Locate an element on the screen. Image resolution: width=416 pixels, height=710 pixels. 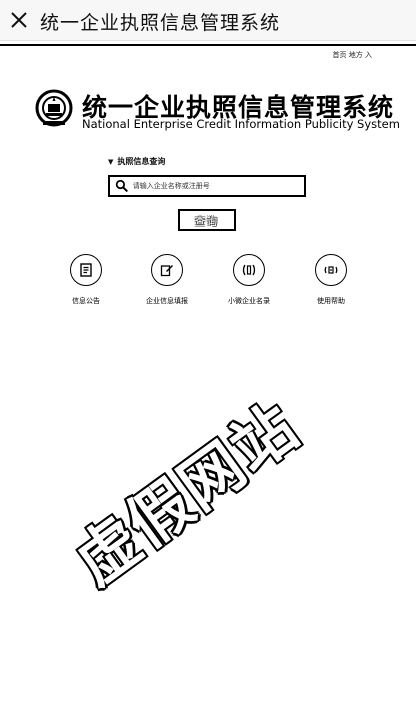
search-input is located at coordinates (216, 186).